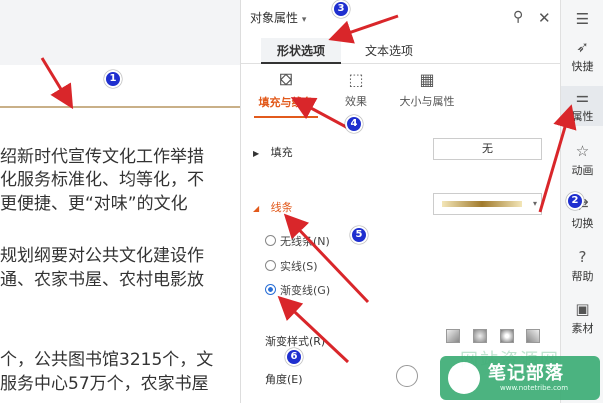 The image size is (603, 403). Describe the element at coordinates (534, 203) in the screenshot. I see `chevron-down-icon: ▾` at that location.